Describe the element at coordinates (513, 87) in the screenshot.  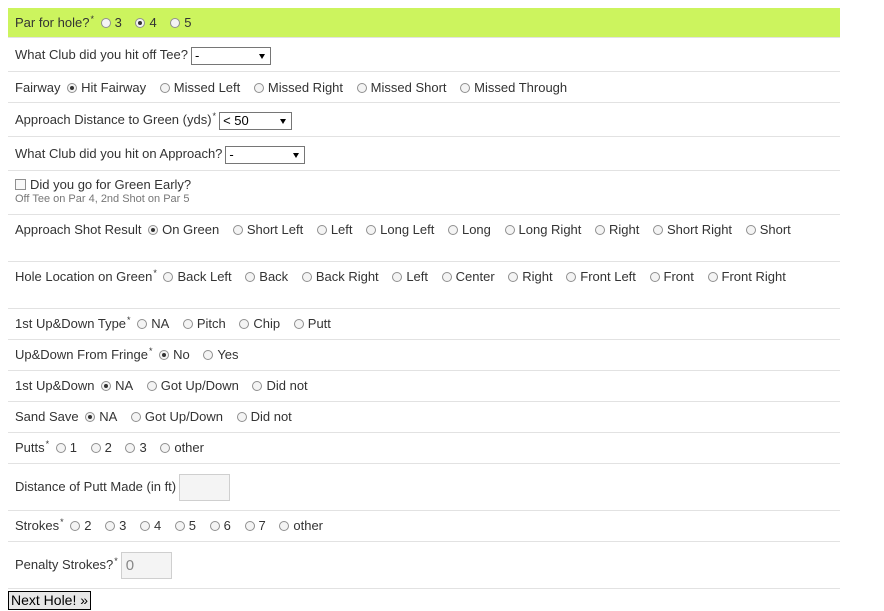
I see `radio-option: Missed Through` at that location.